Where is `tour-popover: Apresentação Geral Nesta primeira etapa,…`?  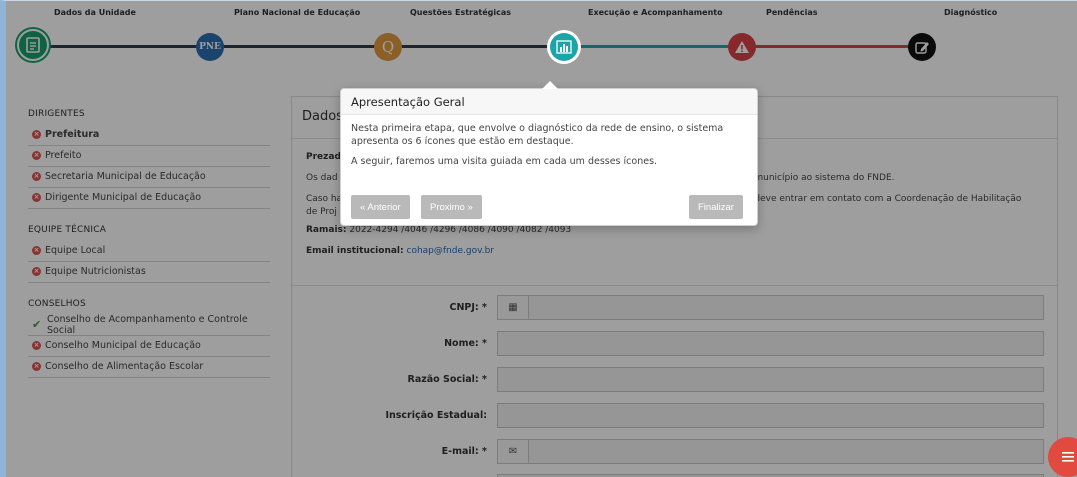 tour-popover: Apresentação Geral Nesta primeira etapa,… is located at coordinates (549, 153).